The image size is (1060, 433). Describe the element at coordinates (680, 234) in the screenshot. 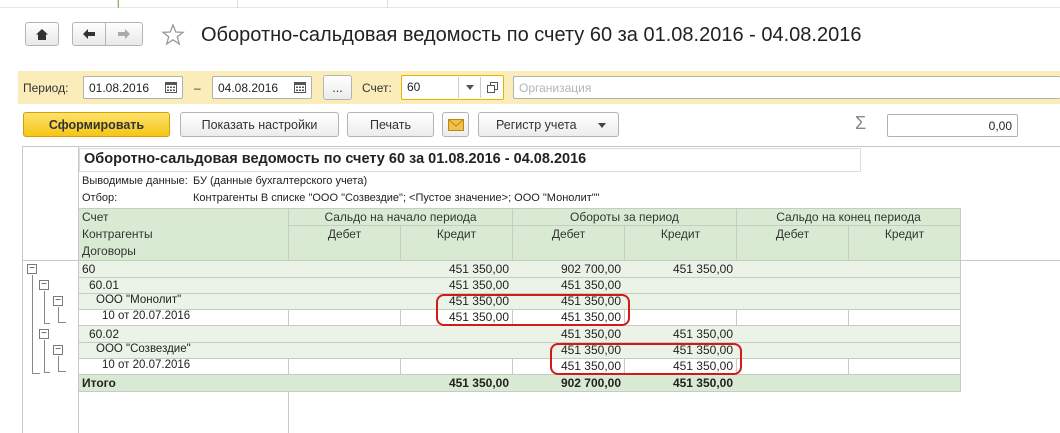

I see `header-turnover-credit: Кредит` at that location.